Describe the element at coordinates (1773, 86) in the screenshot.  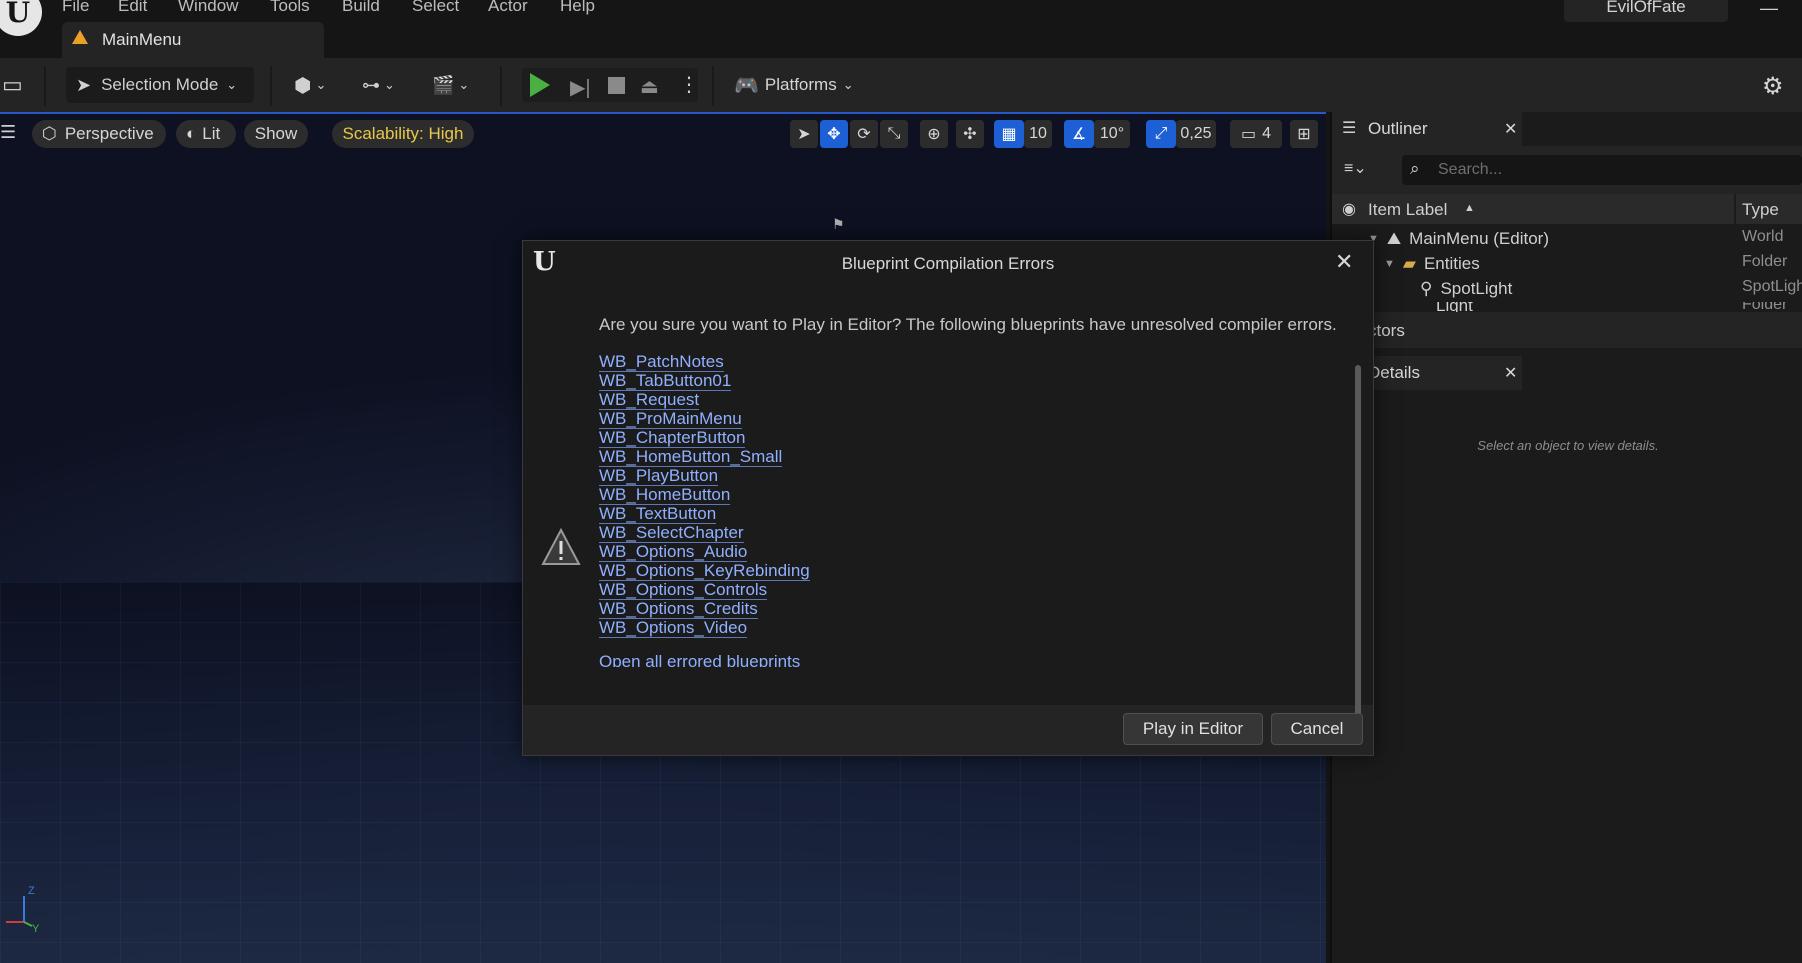
I see `gear-icon: ⚙` at that location.